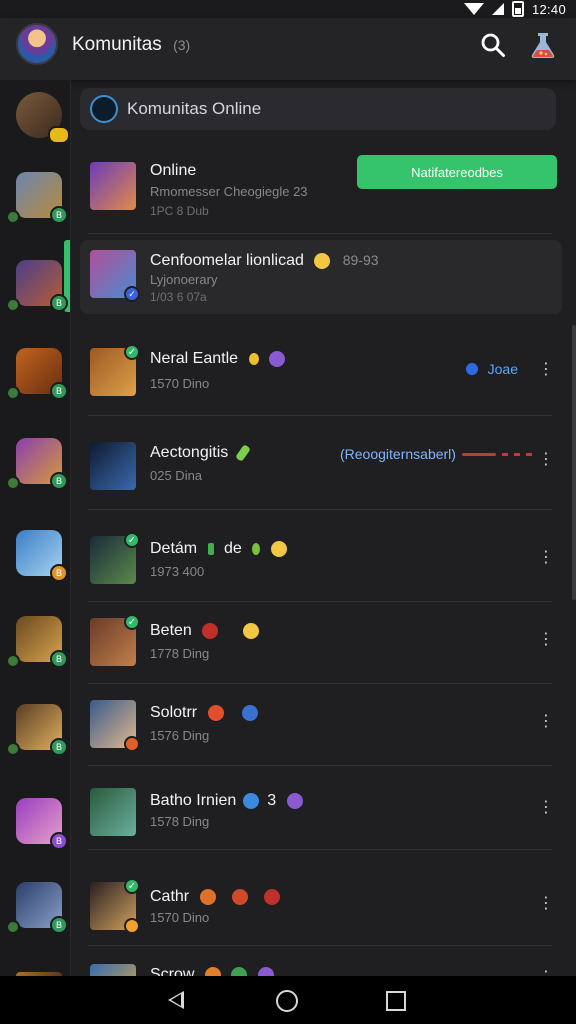 The image size is (576, 1024). What do you see at coordinates (113, 186) in the screenshot?
I see `featured-avatar` at bounding box center [113, 186].